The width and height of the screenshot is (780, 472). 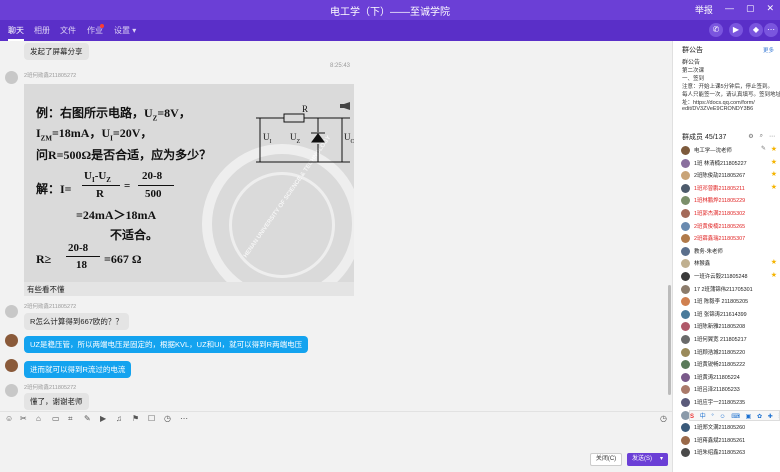 What do you see at coordinates (729, 9) in the screenshot?
I see `minimize-button: —` at bounding box center [729, 9].